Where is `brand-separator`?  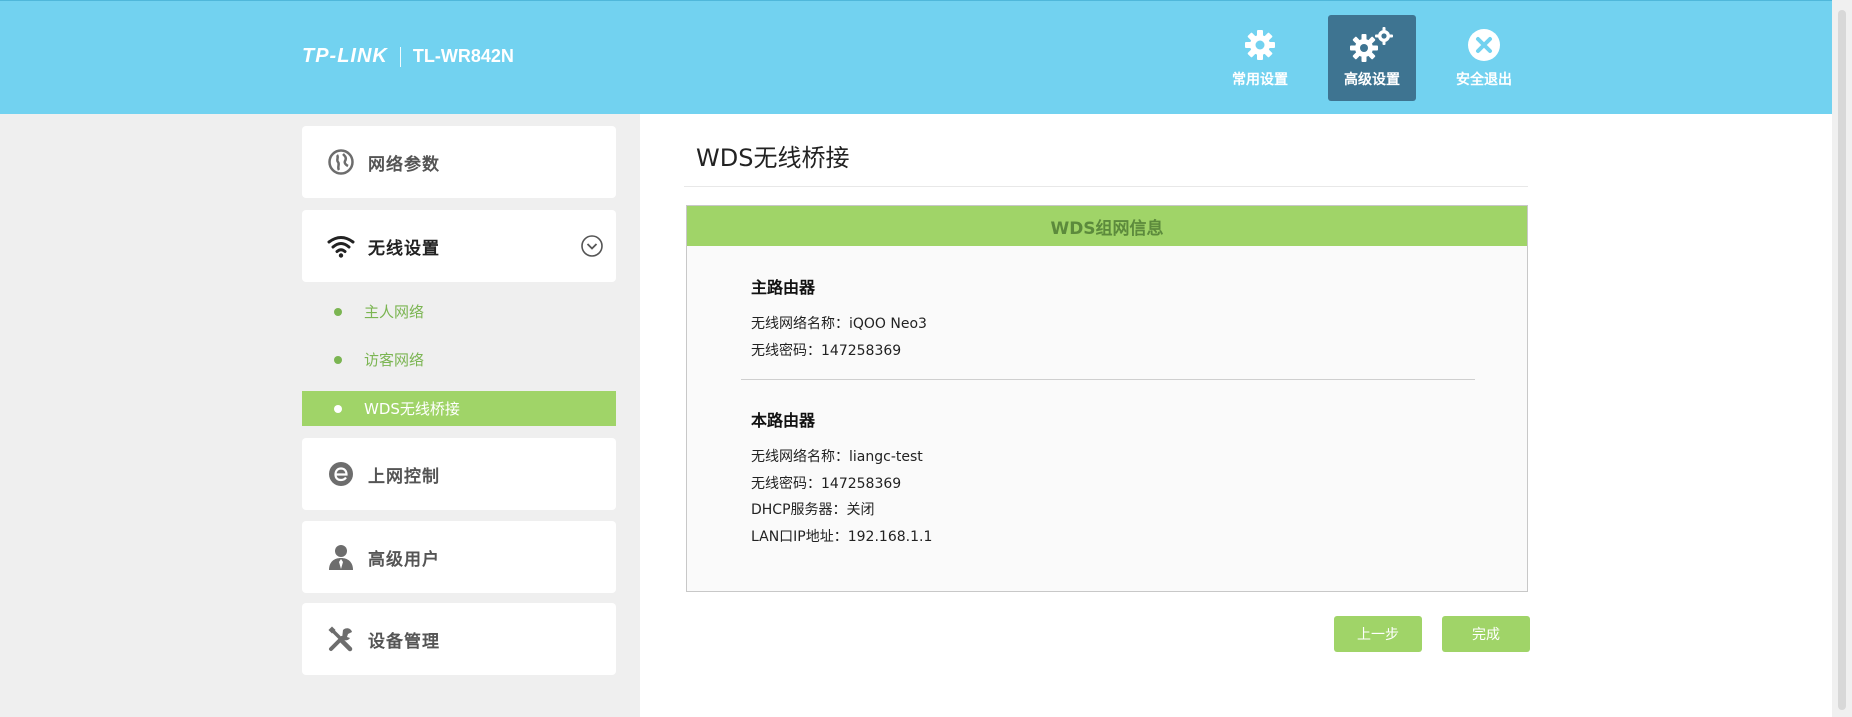 brand-separator is located at coordinates (400, 56).